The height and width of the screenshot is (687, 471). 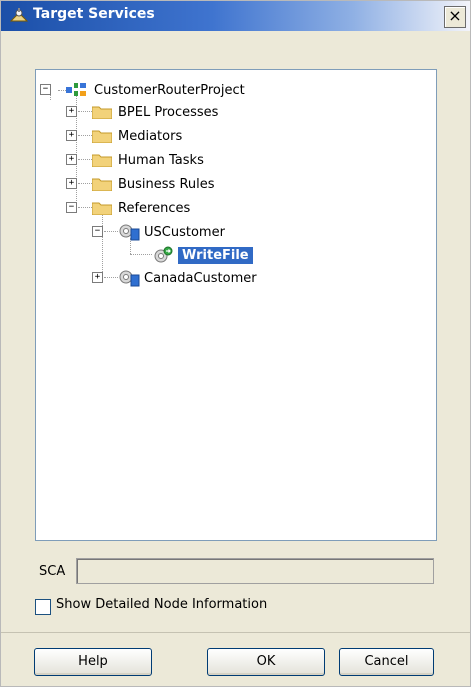 What do you see at coordinates (71, 159) in the screenshot?
I see `expand-toggle-human-tasks: +` at bounding box center [71, 159].